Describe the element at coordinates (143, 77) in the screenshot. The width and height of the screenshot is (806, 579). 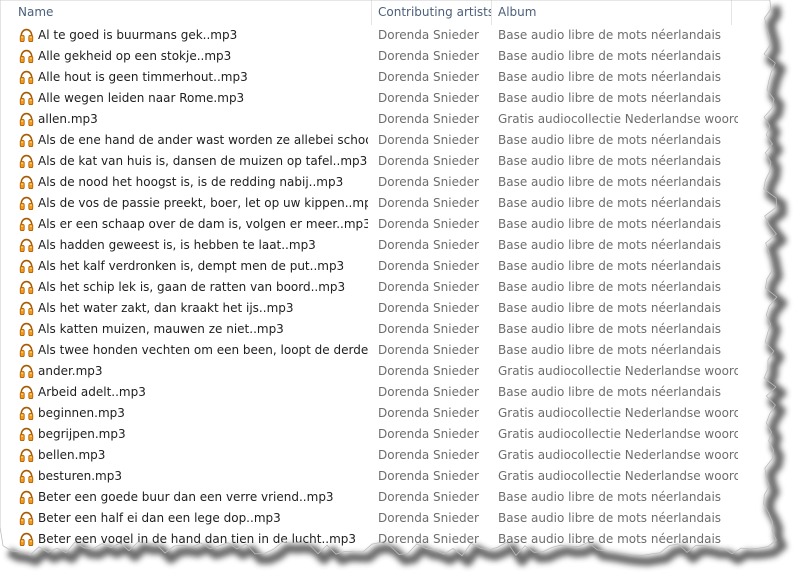
I see `file-name: Alle hout is geen timmerhout..mp3` at that location.